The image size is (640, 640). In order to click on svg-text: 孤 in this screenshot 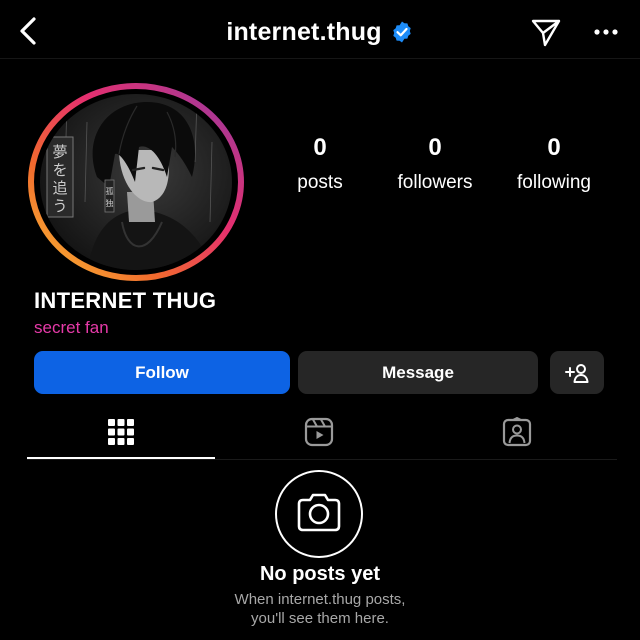, I will do `click(110, 191)`.